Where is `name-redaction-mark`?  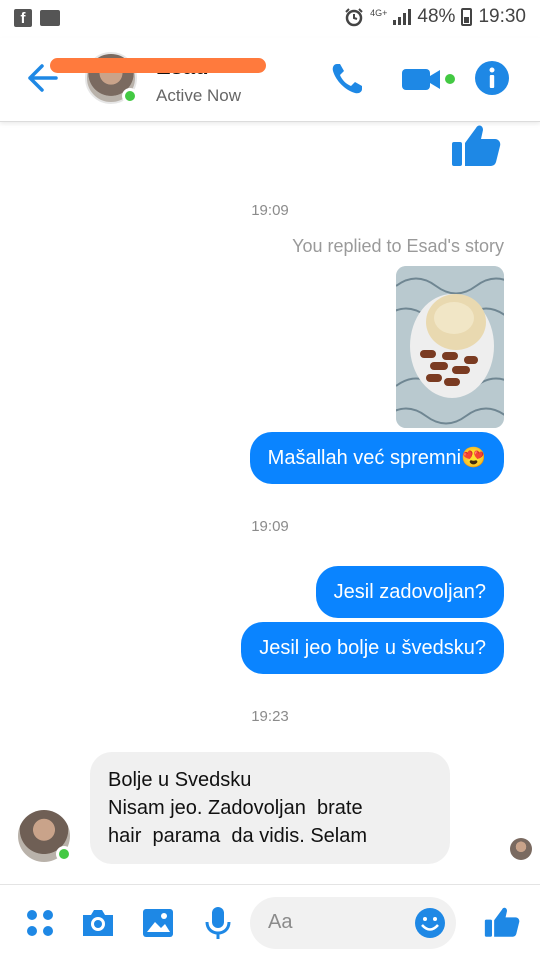 name-redaction-mark is located at coordinates (158, 65).